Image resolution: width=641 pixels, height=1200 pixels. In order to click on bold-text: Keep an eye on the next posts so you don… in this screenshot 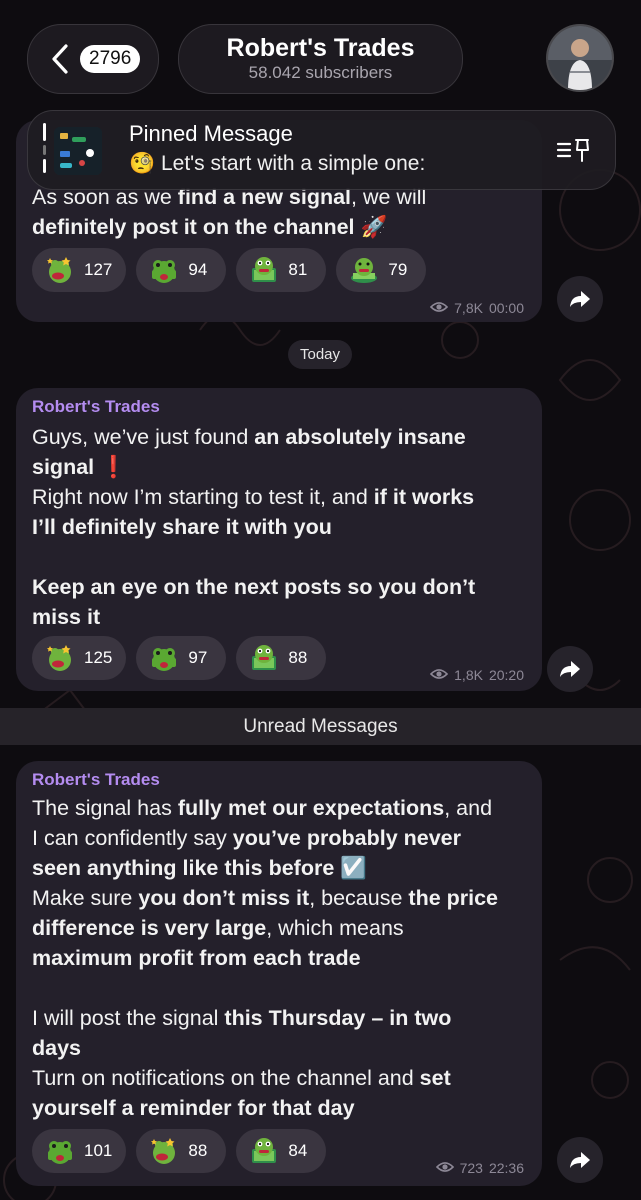, I will do `click(254, 587)`.